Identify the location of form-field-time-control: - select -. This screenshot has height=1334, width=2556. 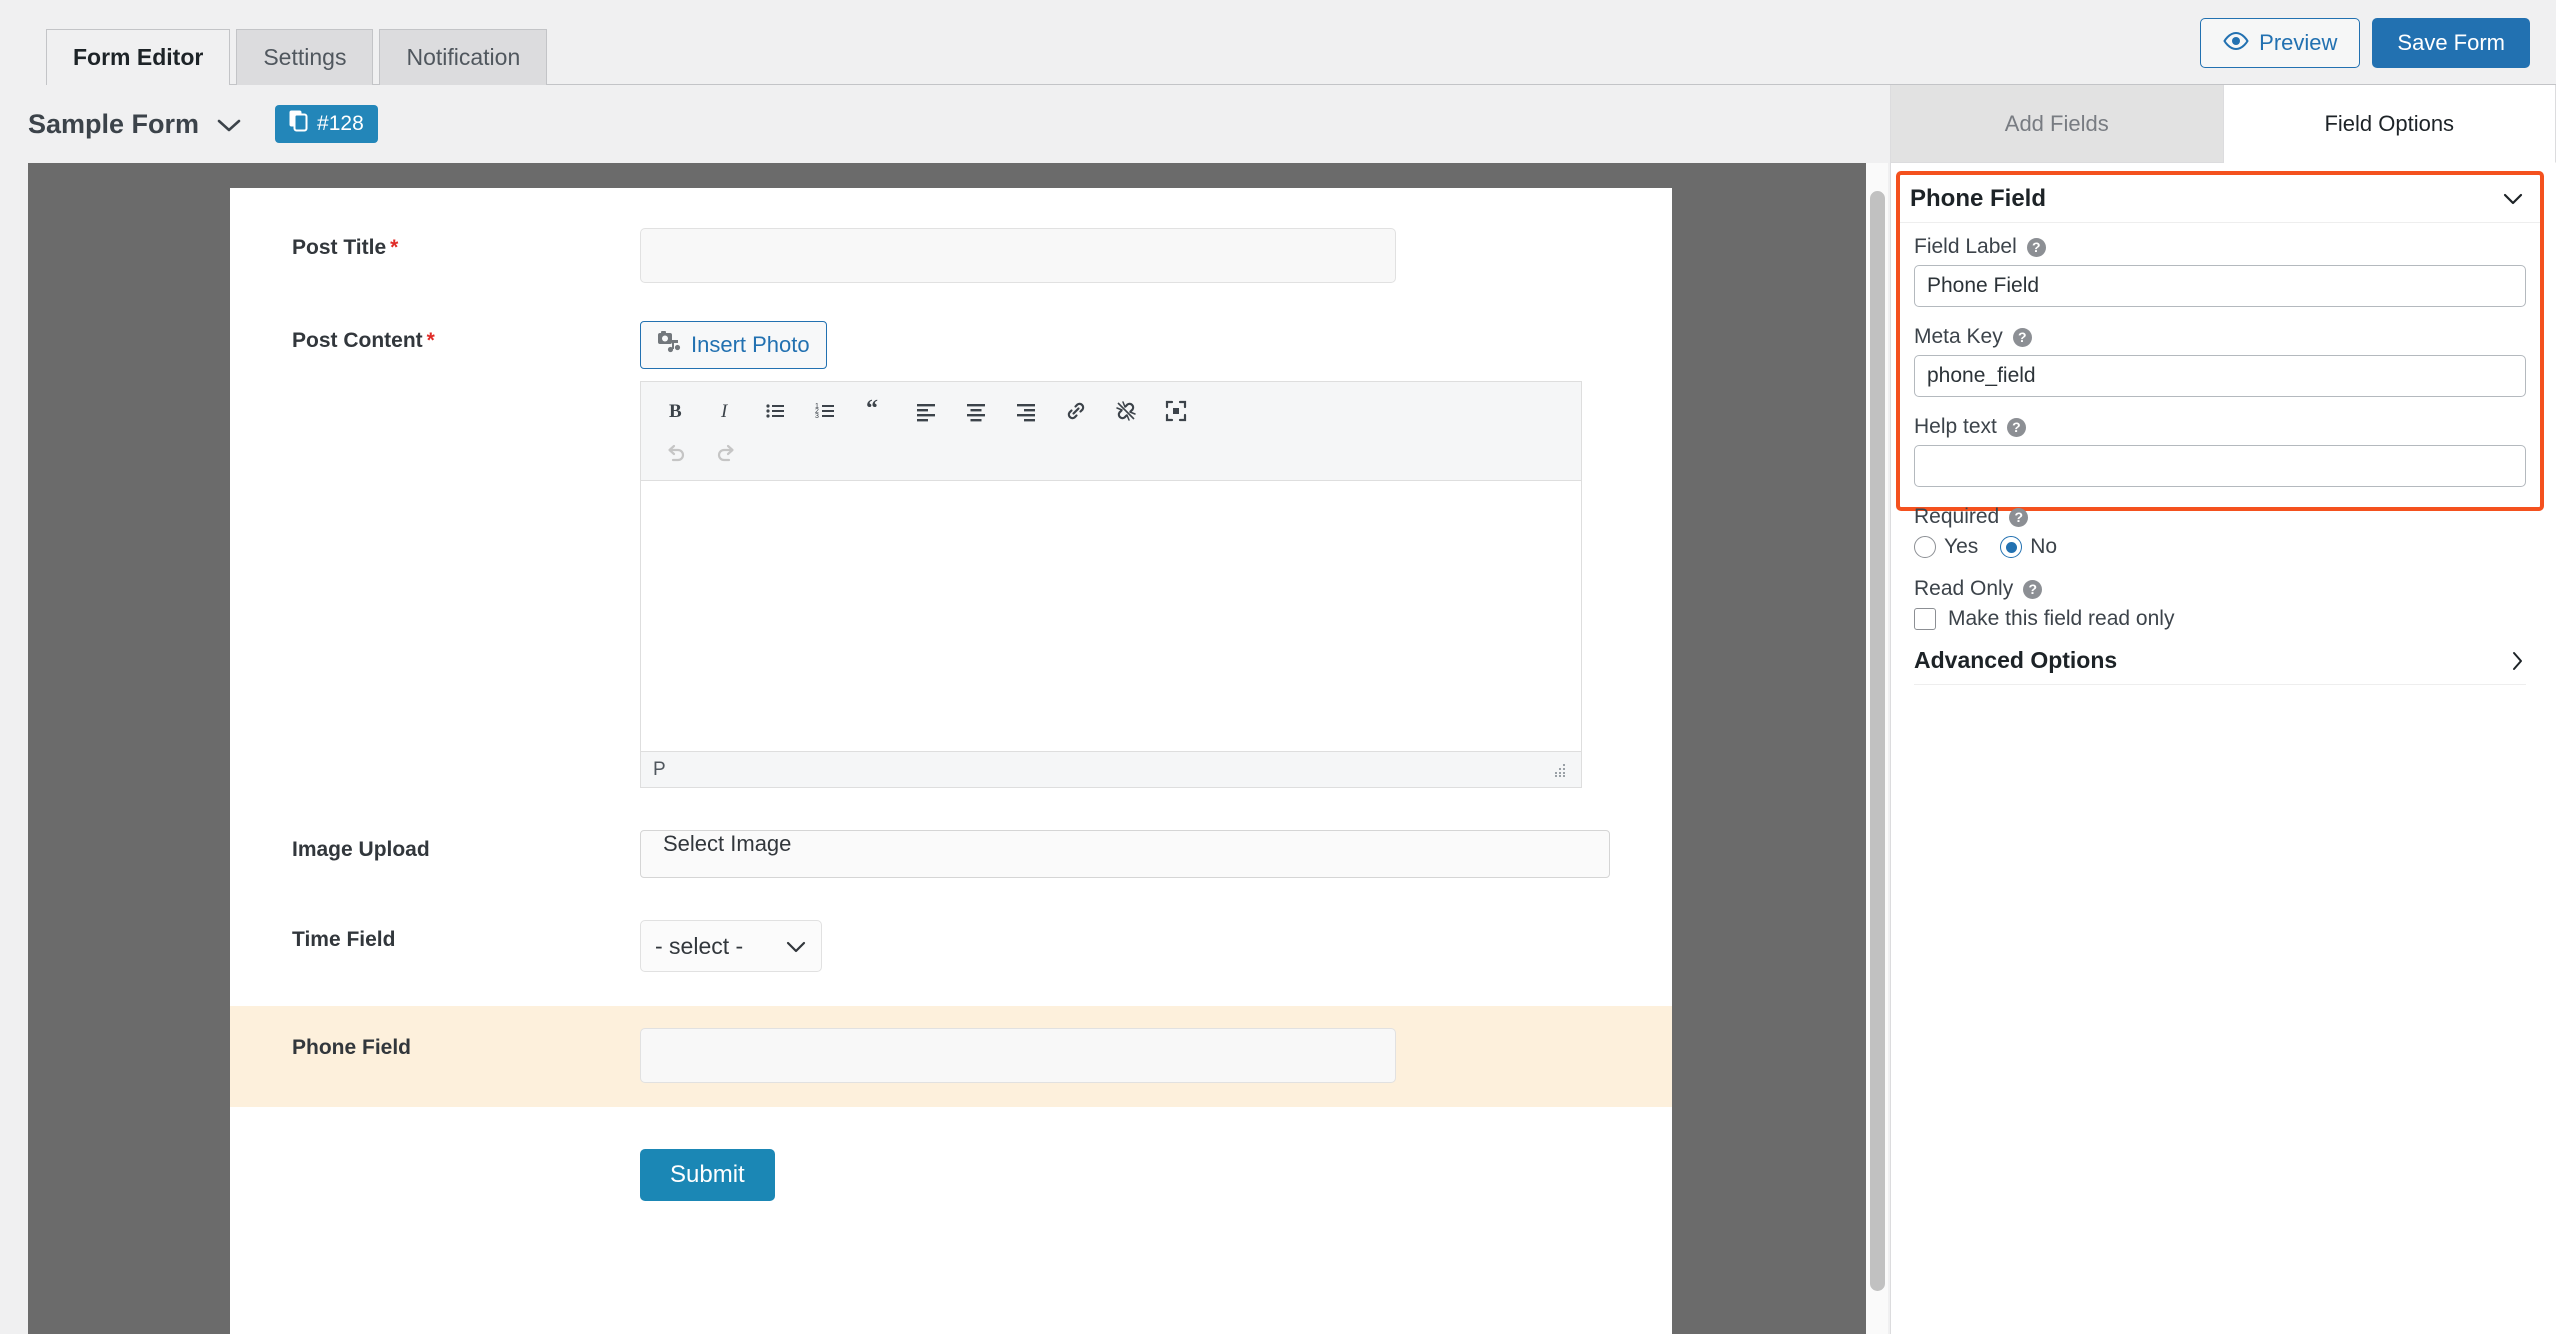
(1156, 946).